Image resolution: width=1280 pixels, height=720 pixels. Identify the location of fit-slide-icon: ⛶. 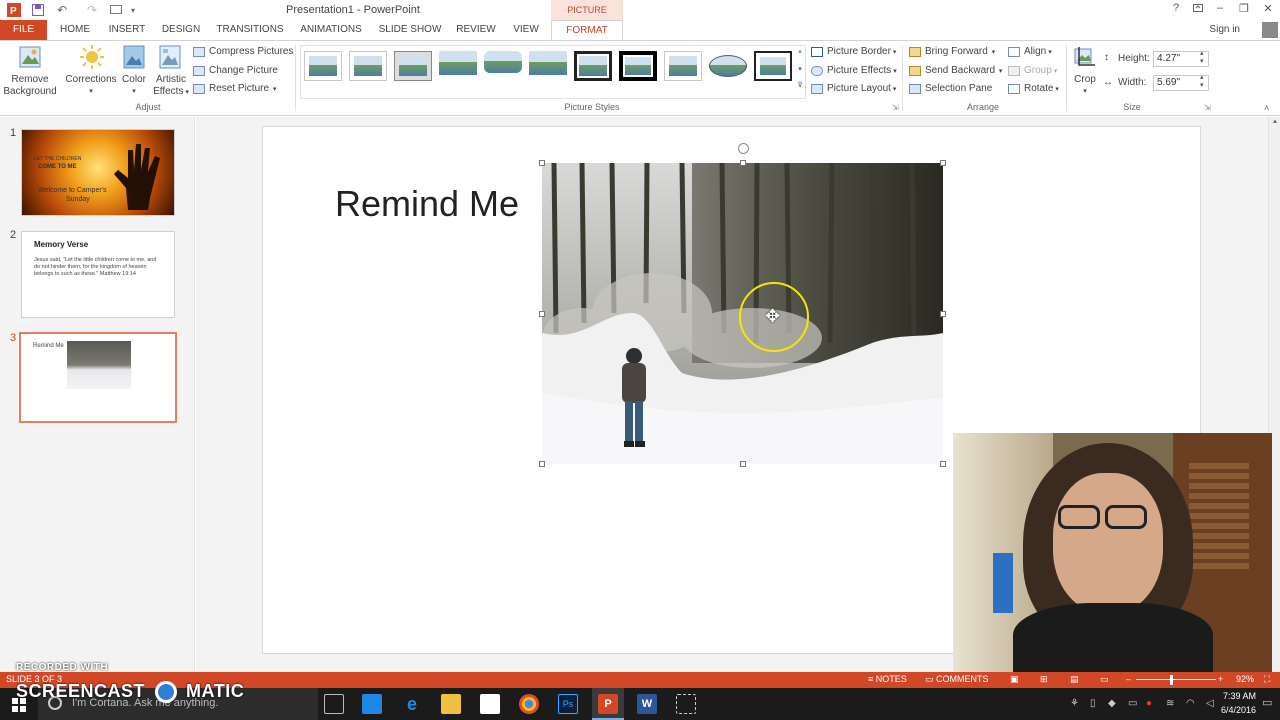
(1267, 679).